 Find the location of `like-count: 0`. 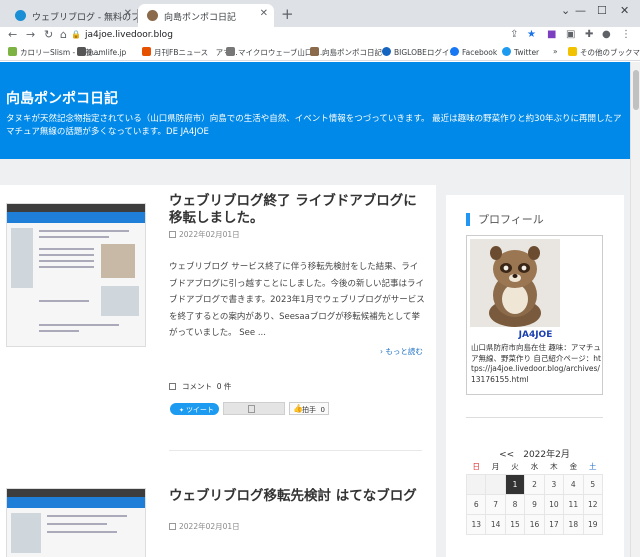

like-count: 0 is located at coordinates (322, 410).